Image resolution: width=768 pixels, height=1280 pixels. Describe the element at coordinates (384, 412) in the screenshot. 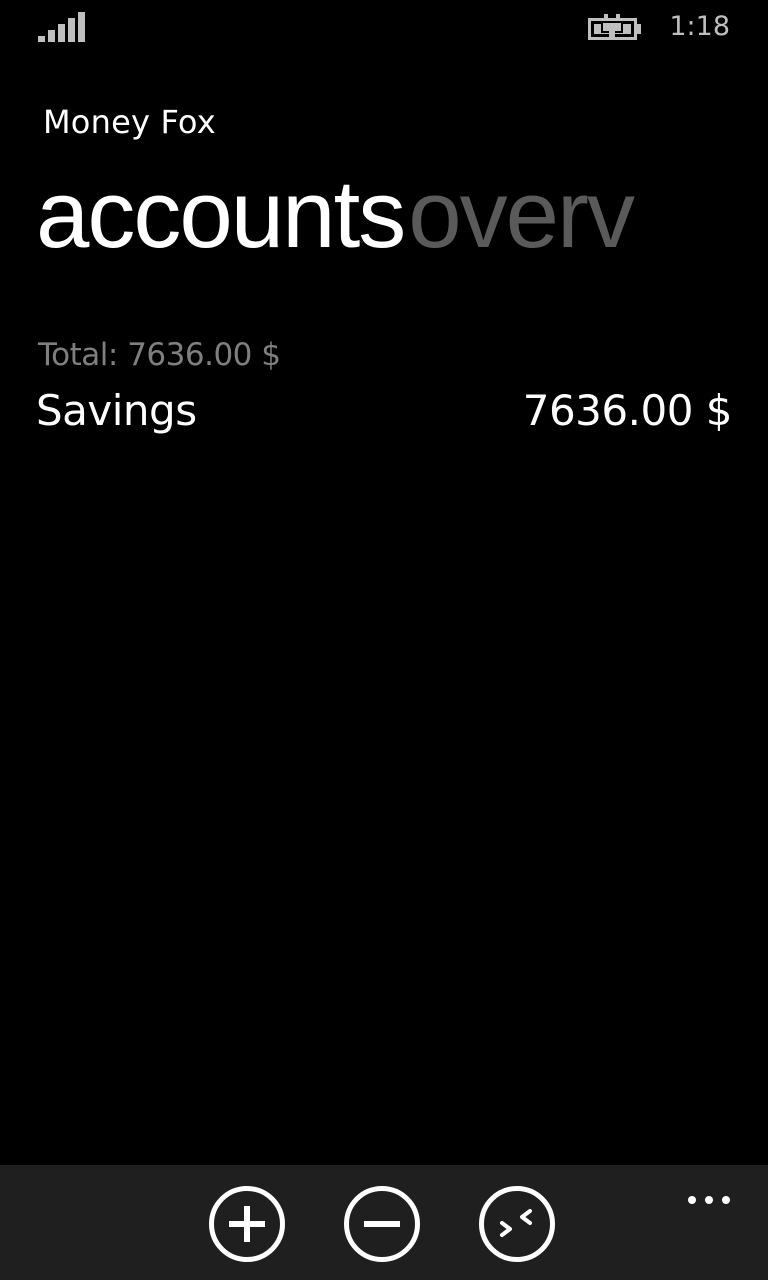

I see `account-row: Savings 7636.00 $` at that location.